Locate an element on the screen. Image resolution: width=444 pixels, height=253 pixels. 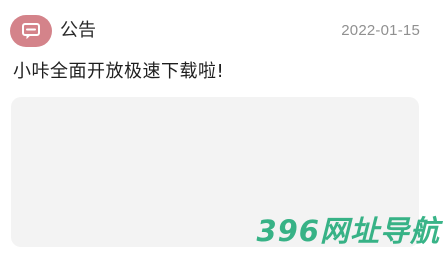
watermark-logo: 396网址导航 is located at coordinates (348, 231).